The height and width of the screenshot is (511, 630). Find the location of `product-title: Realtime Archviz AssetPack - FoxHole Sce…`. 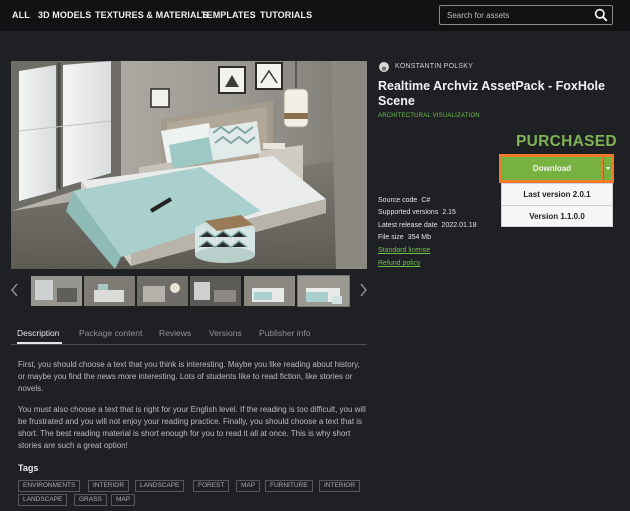

product-title: Realtime Archviz AssetPack - FoxHole Sce… is located at coordinates (491, 93).